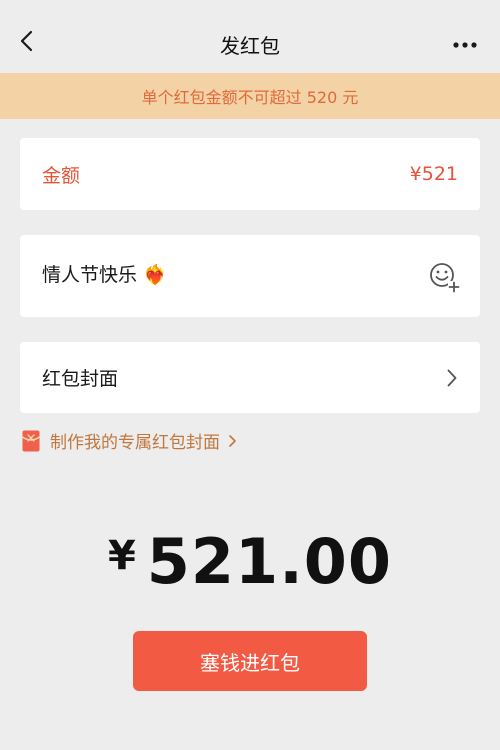 The height and width of the screenshot is (750, 500). What do you see at coordinates (250, 174) in the screenshot?
I see `amount-field: 金额 ¥521` at bounding box center [250, 174].